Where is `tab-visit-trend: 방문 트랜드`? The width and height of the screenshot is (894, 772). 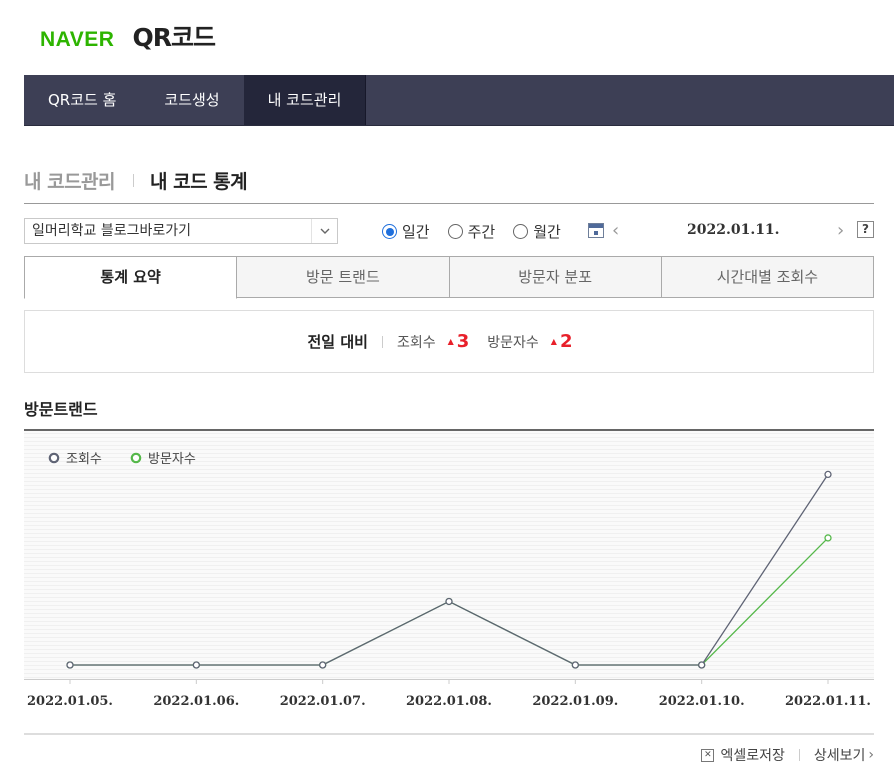 tab-visit-trend: 방문 트랜드 is located at coordinates (343, 277).